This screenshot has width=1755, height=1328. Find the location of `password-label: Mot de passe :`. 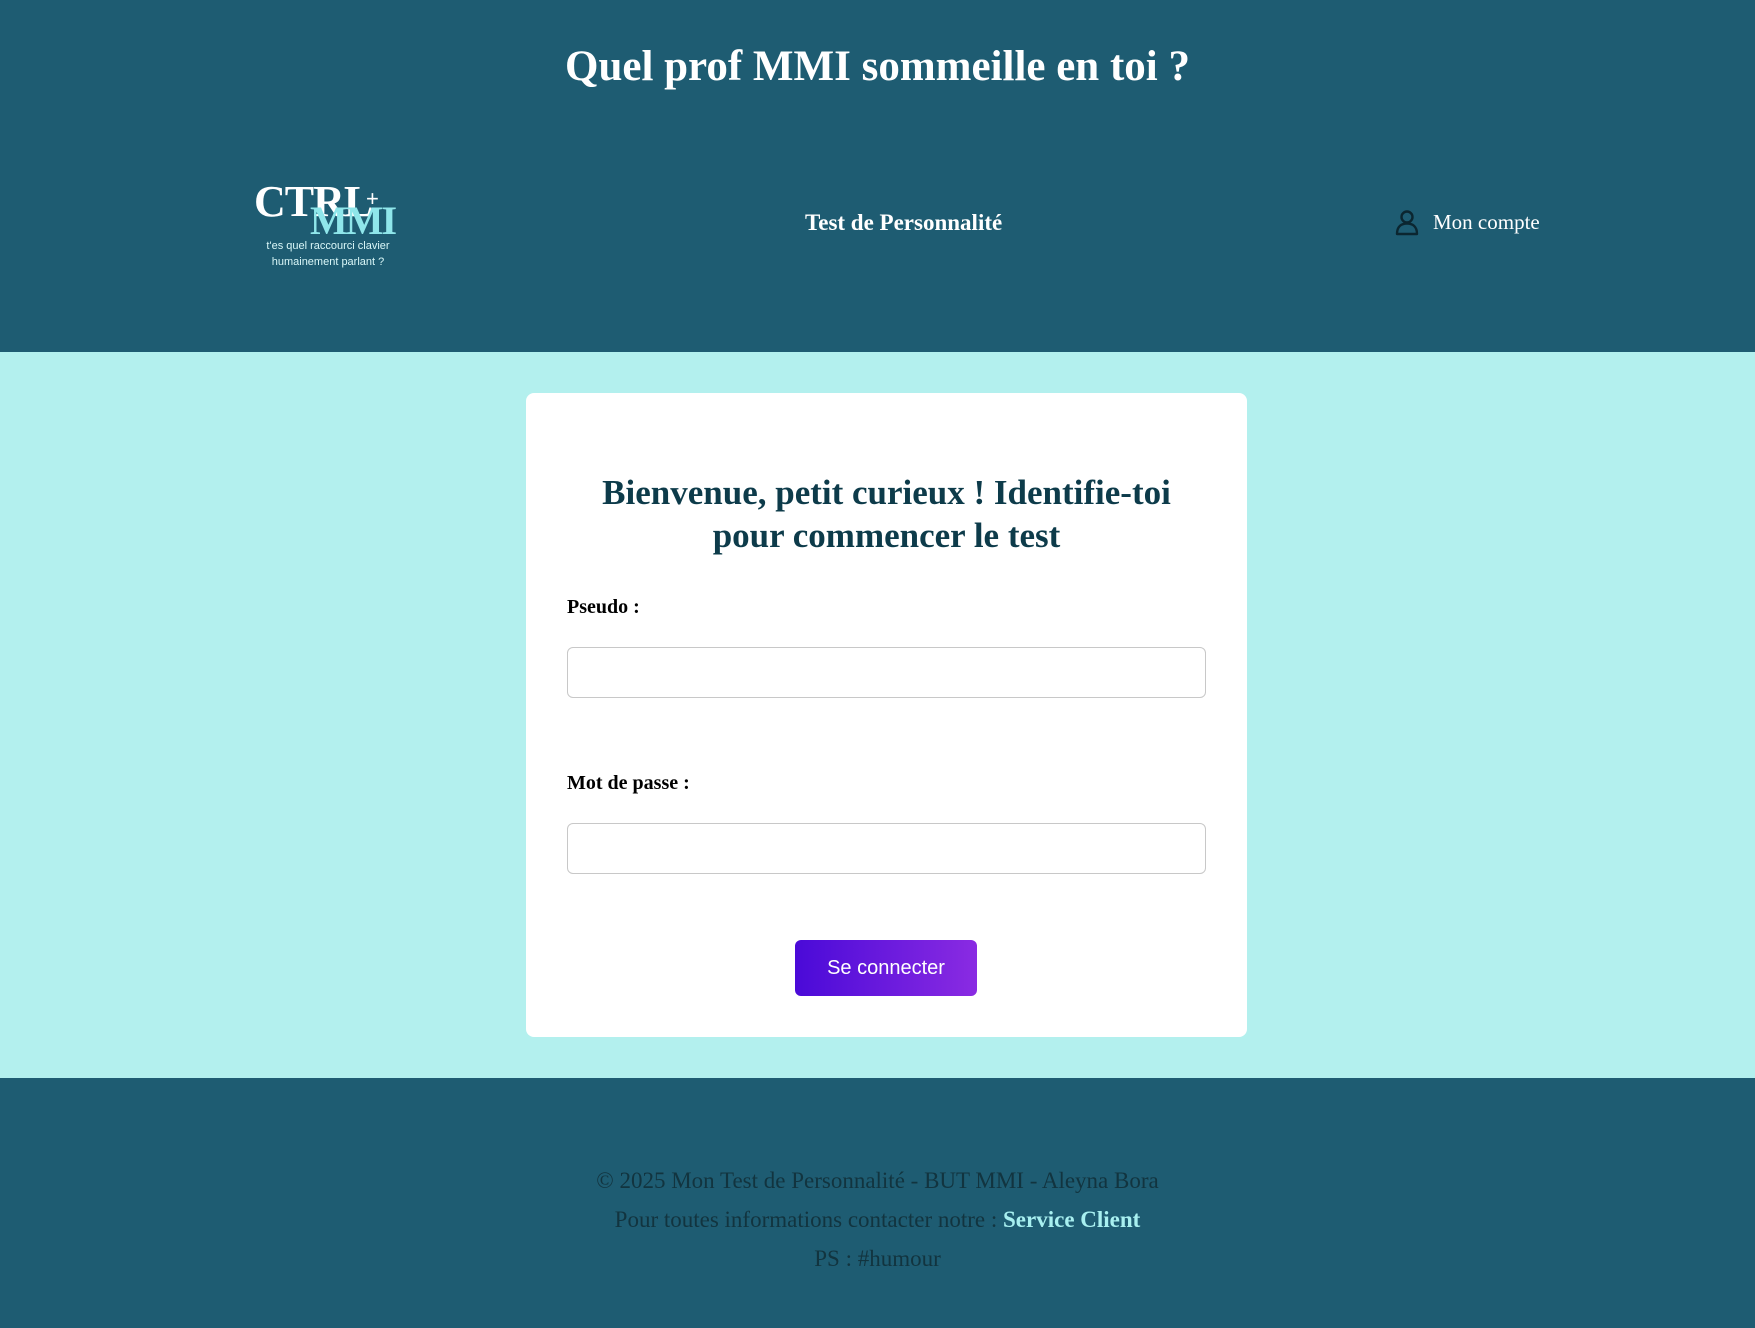

password-label: Mot de passe : is located at coordinates (628, 783).